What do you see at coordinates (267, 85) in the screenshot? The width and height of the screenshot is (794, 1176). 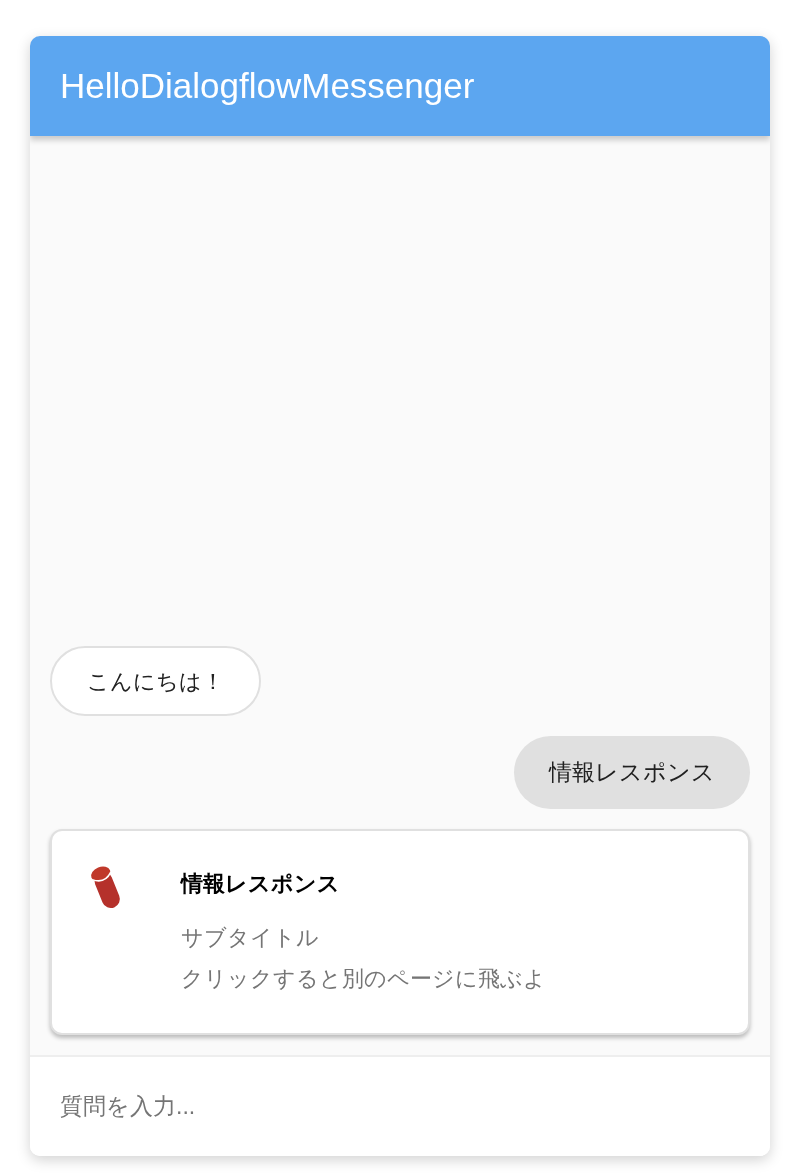 I see `window-title: HelloDialogflowMessenger` at bounding box center [267, 85].